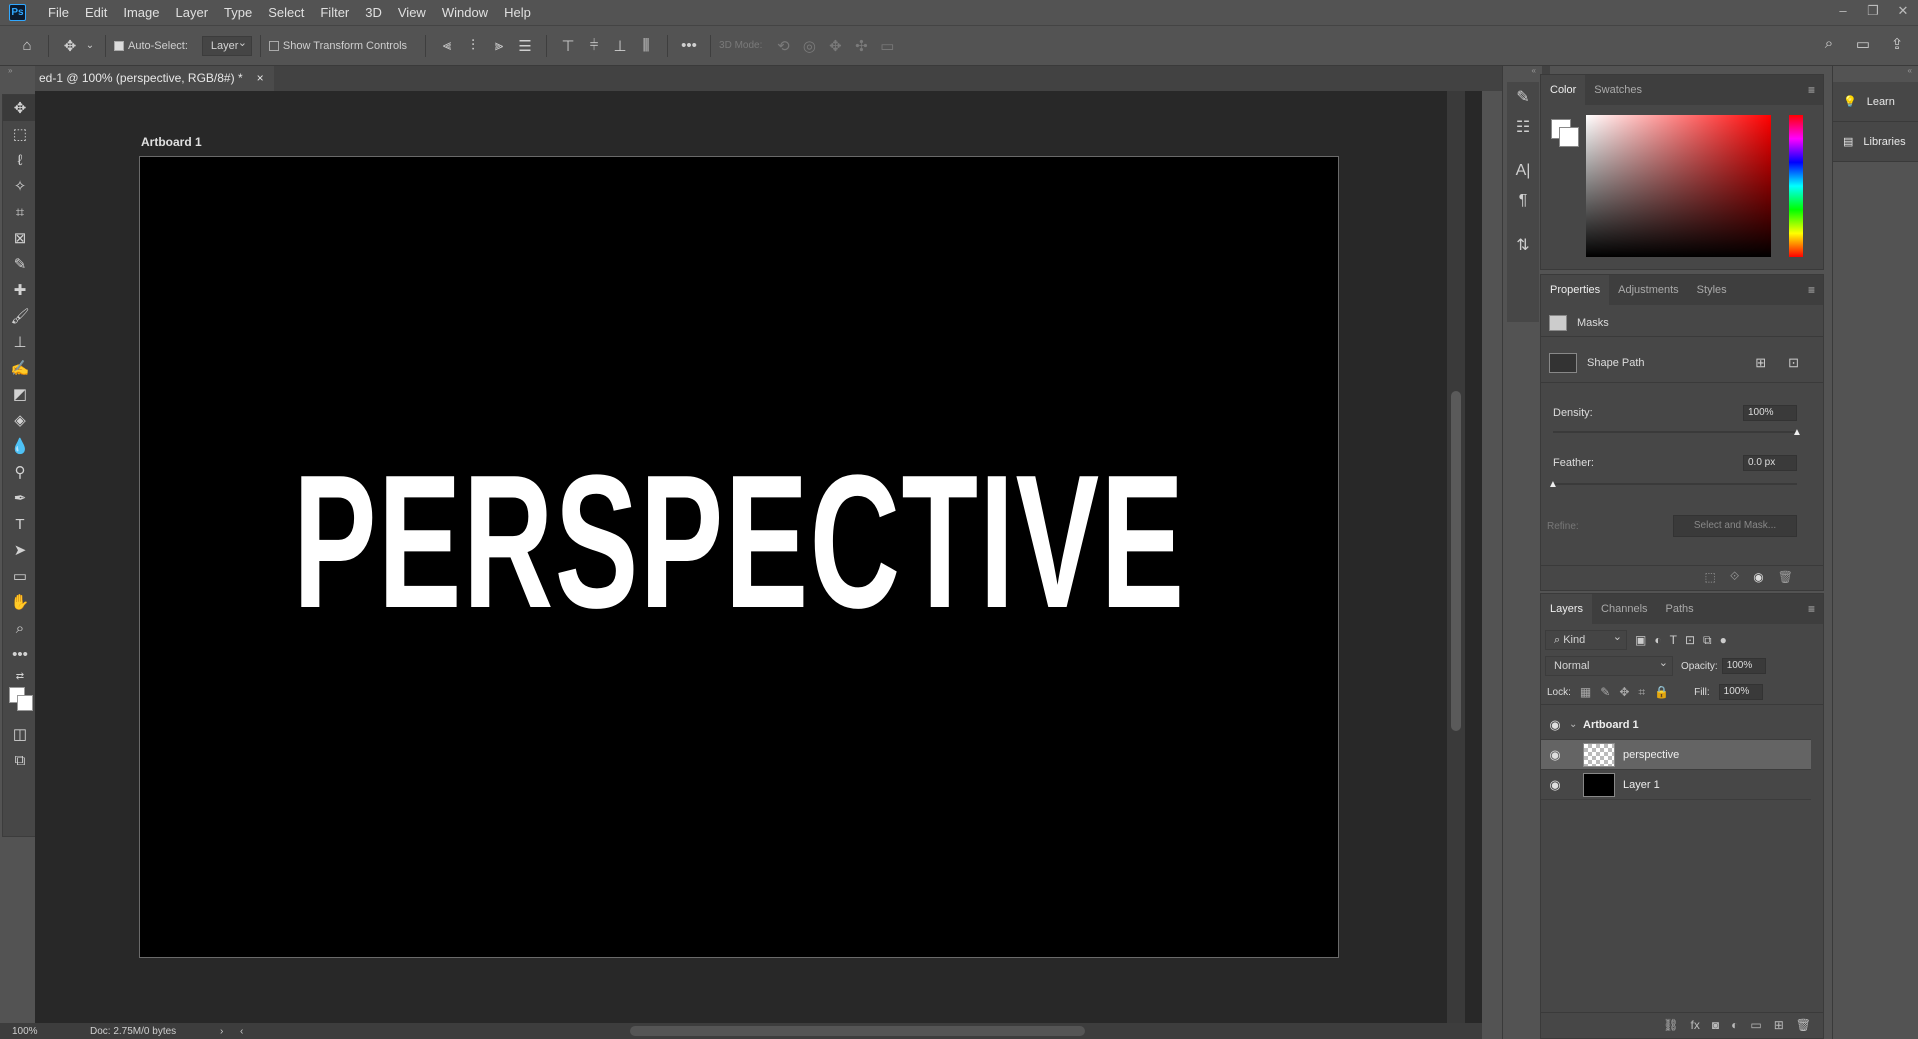 This screenshot has height=1039, width=1918. I want to click on layer-row-layer1: ◉ Layer 1, so click(1676, 785).